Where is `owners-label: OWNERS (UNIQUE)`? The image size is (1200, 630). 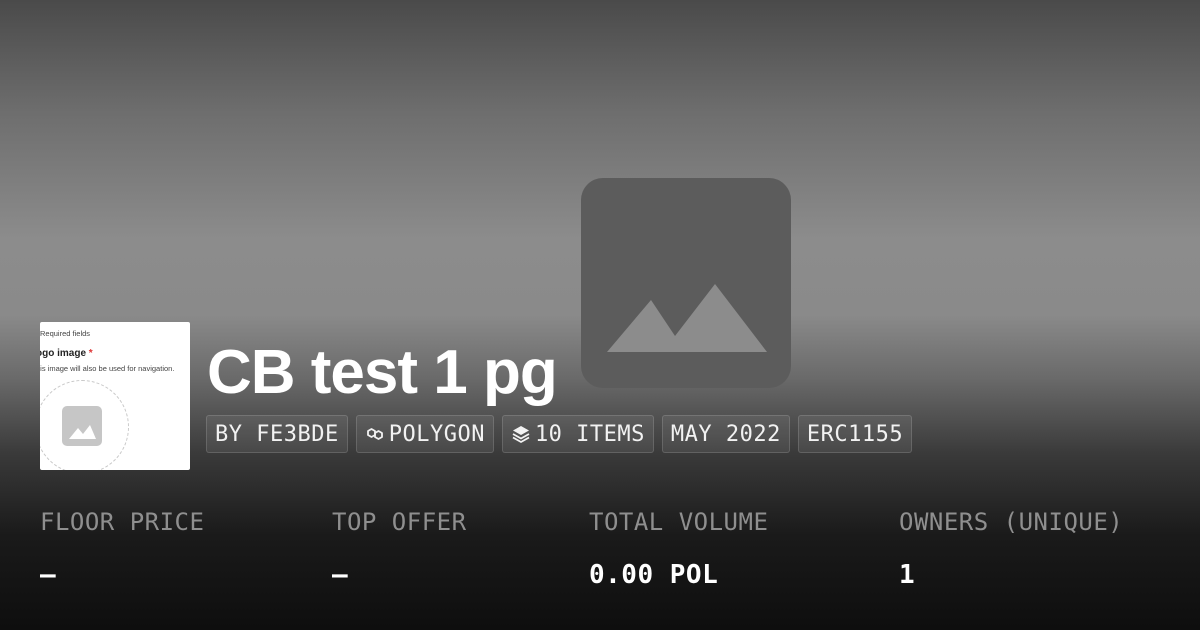 owners-label: OWNERS (UNIQUE) is located at coordinates (1011, 522).